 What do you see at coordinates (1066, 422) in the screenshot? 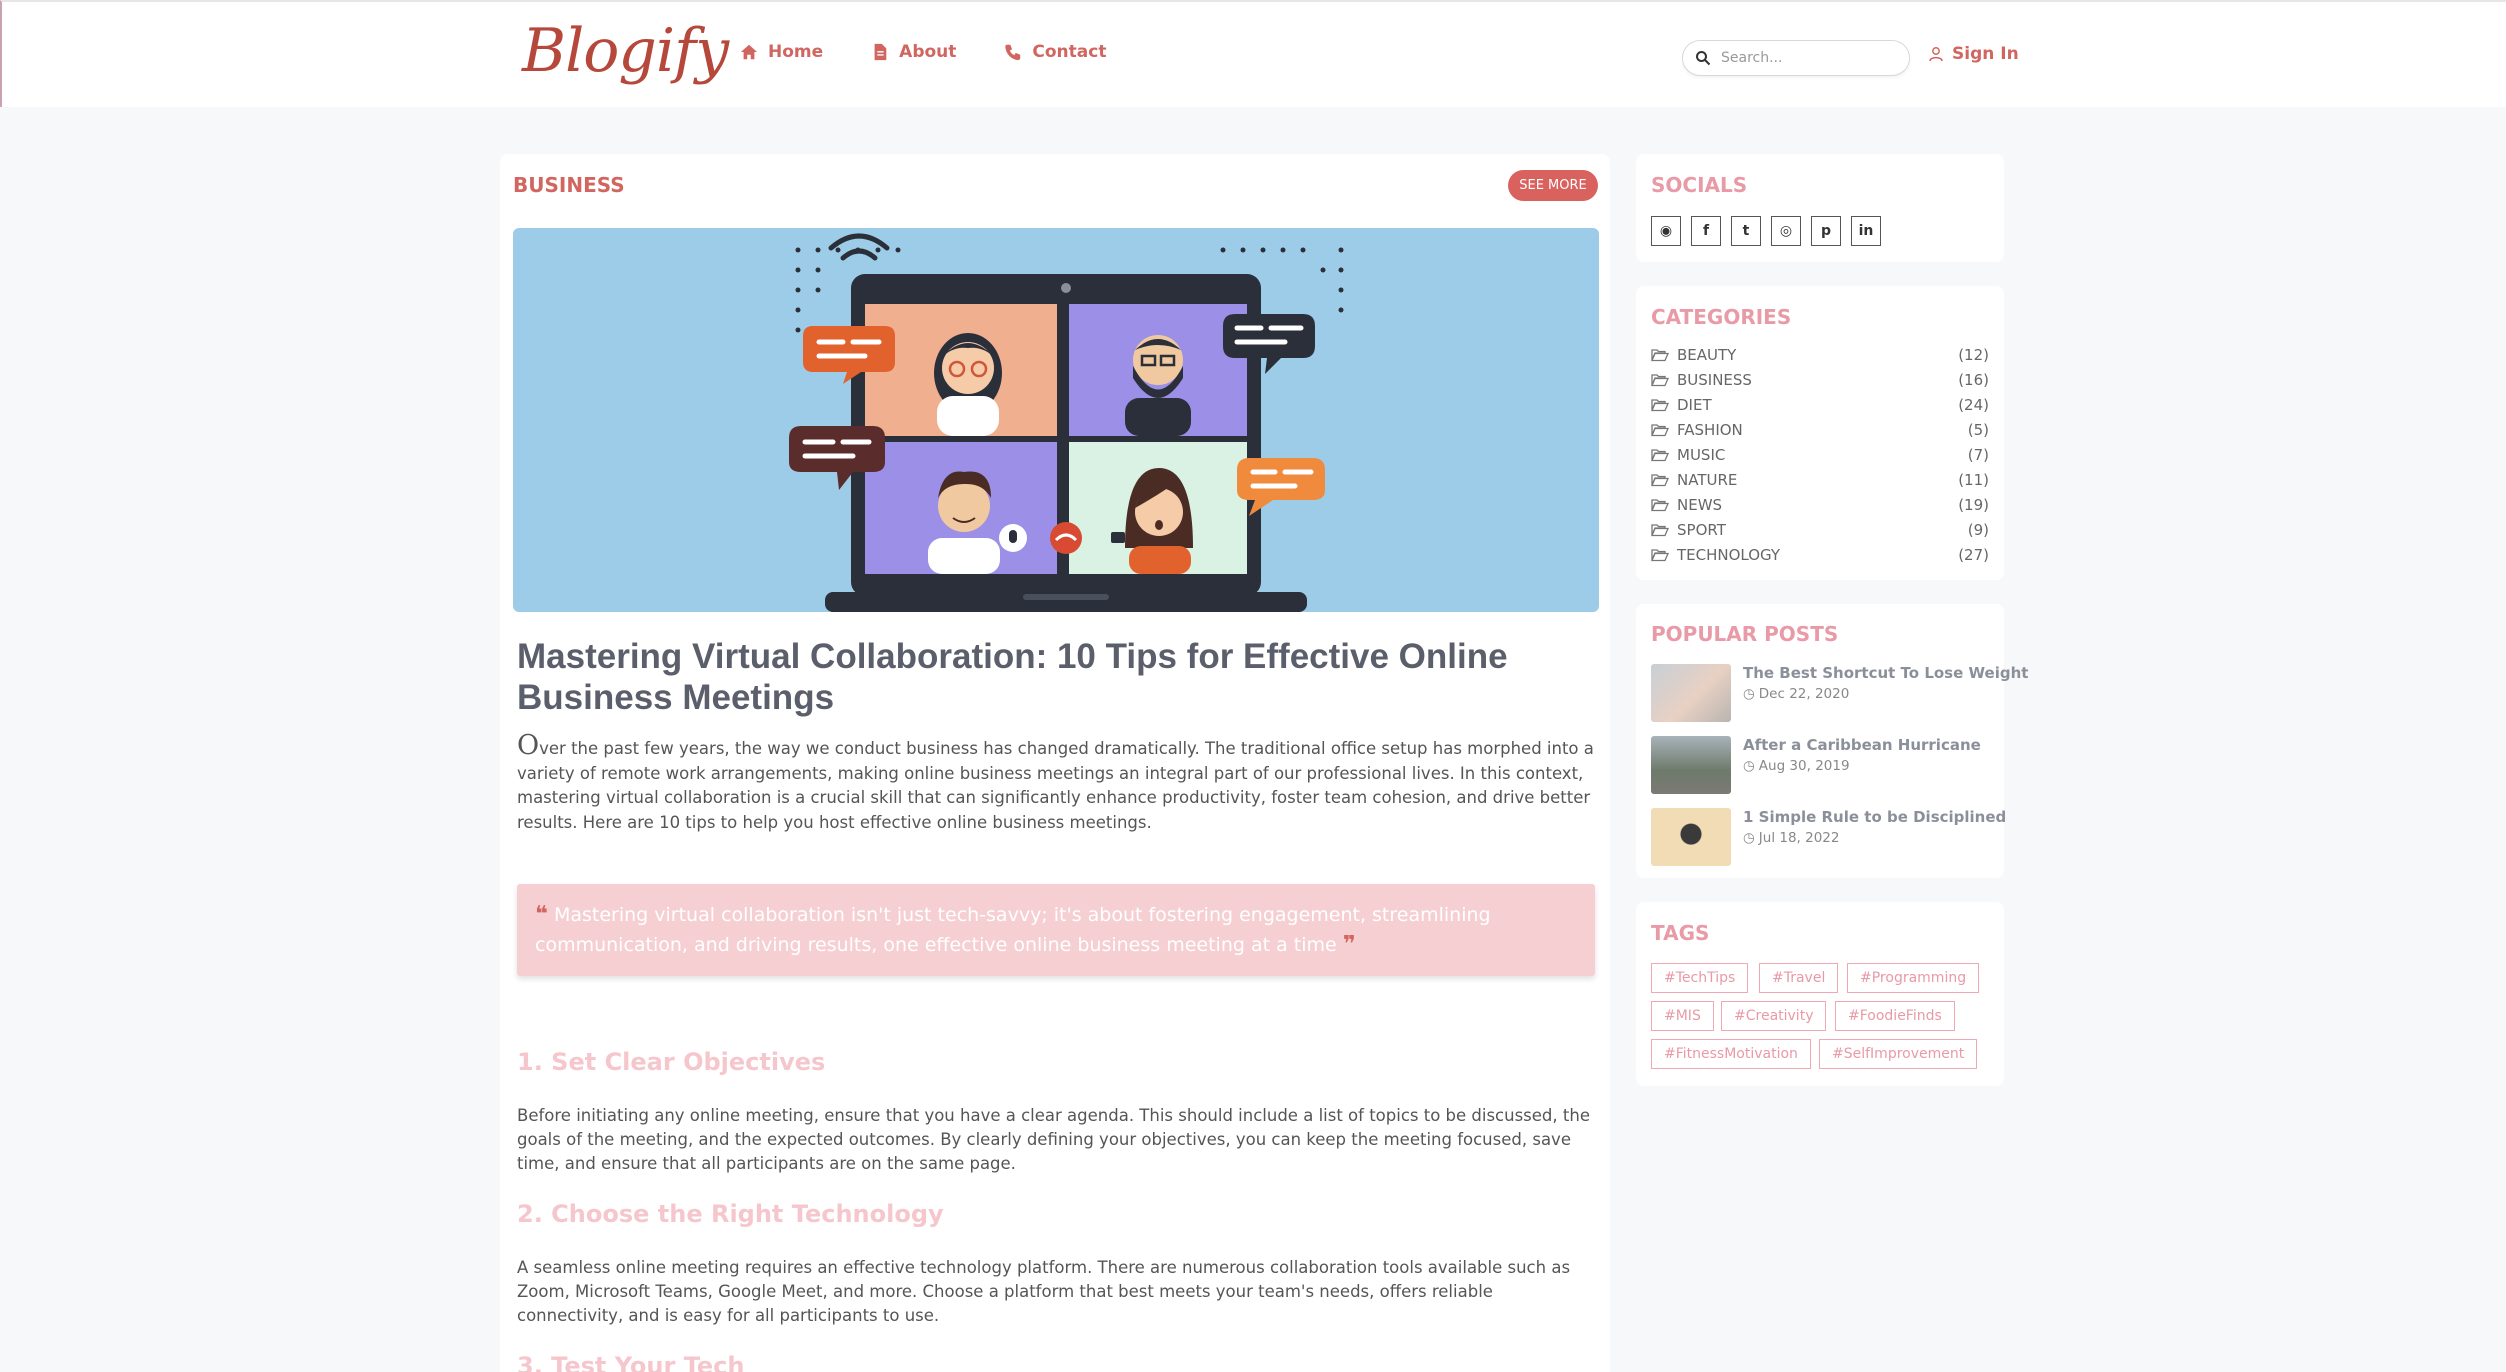
I see `video-meeting-illustration` at bounding box center [1066, 422].